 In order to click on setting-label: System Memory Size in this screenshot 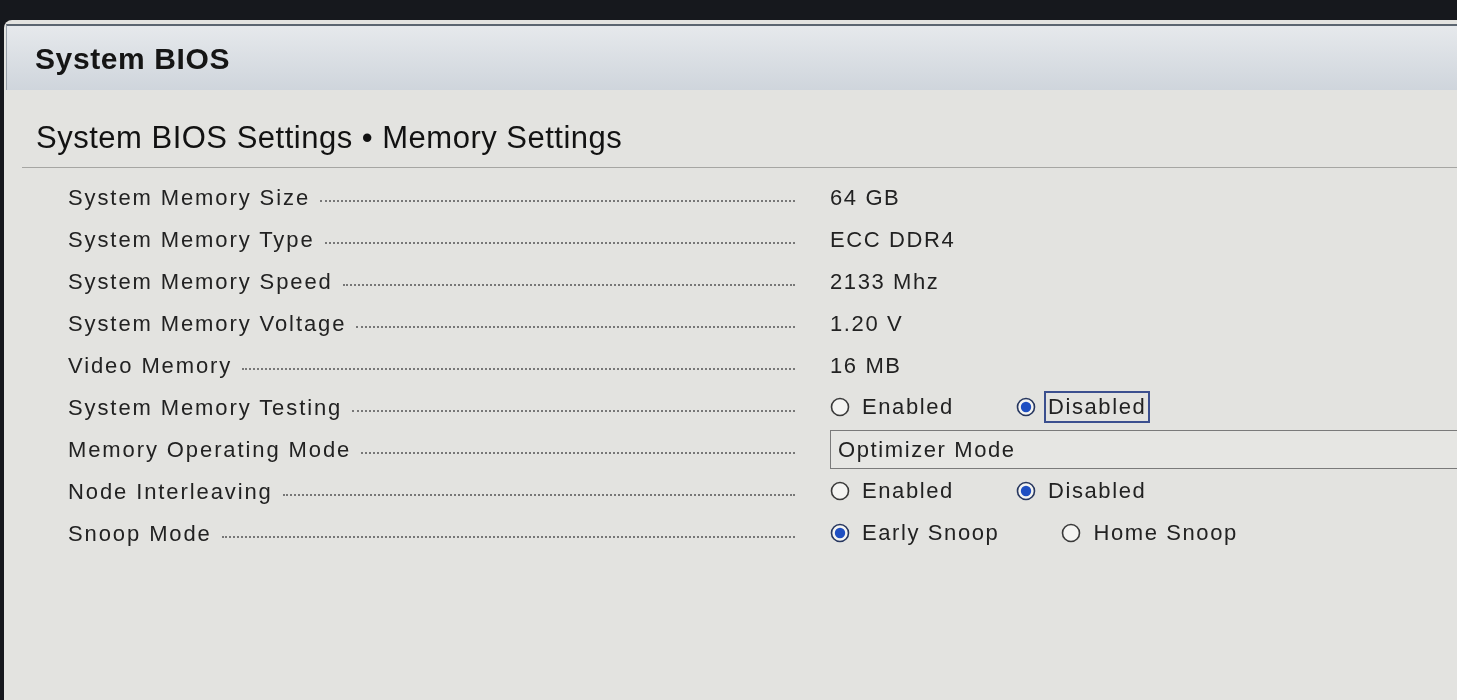, I will do `click(189, 197)`.